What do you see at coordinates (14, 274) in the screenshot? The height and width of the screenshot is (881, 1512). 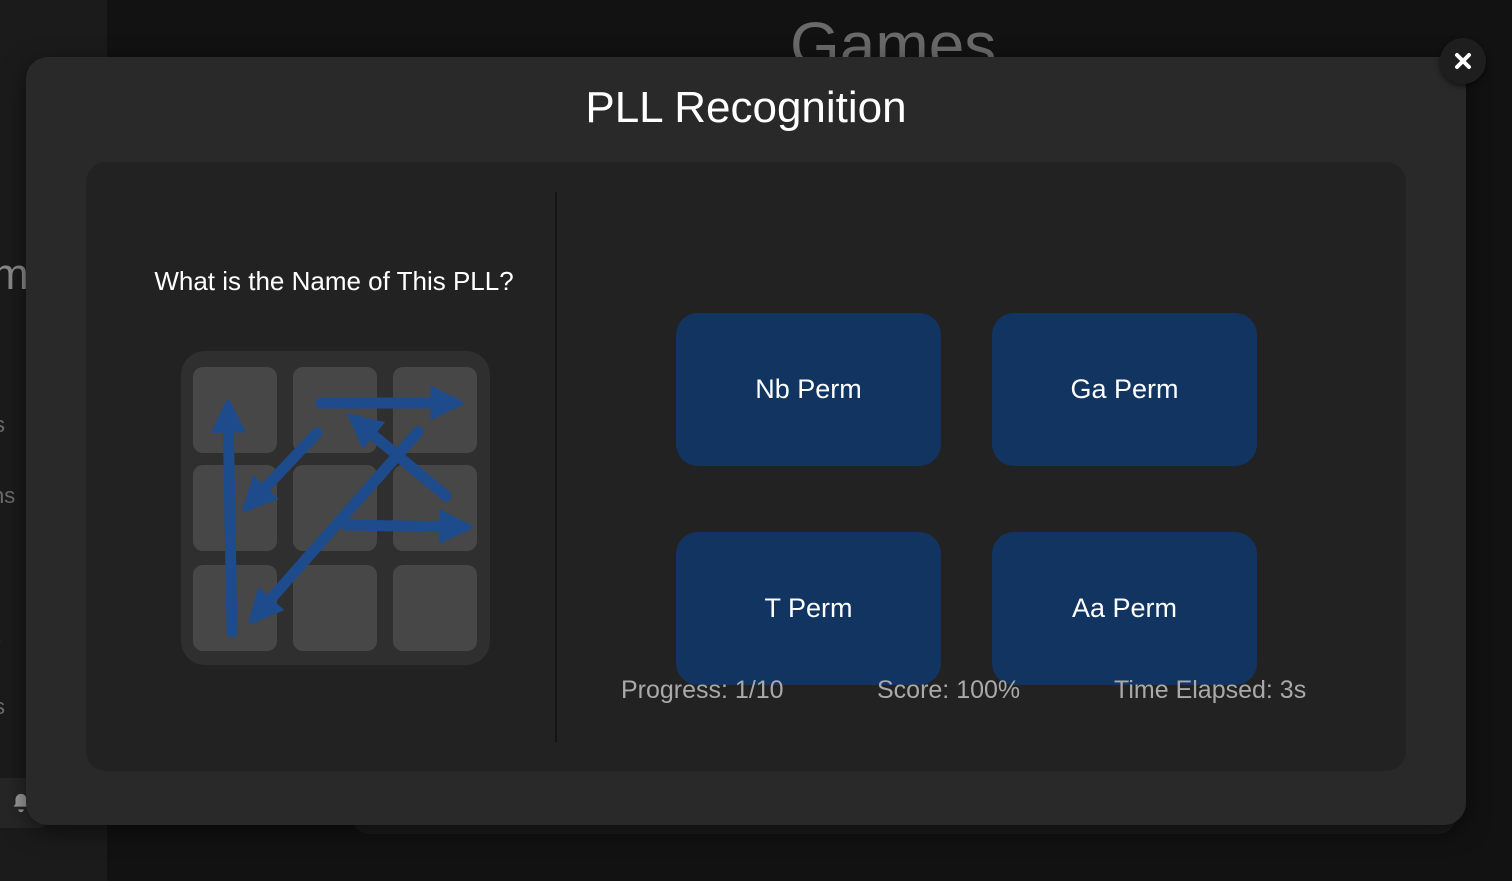 I see `sidebar-fragment: m` at bounding box center [14, 274].